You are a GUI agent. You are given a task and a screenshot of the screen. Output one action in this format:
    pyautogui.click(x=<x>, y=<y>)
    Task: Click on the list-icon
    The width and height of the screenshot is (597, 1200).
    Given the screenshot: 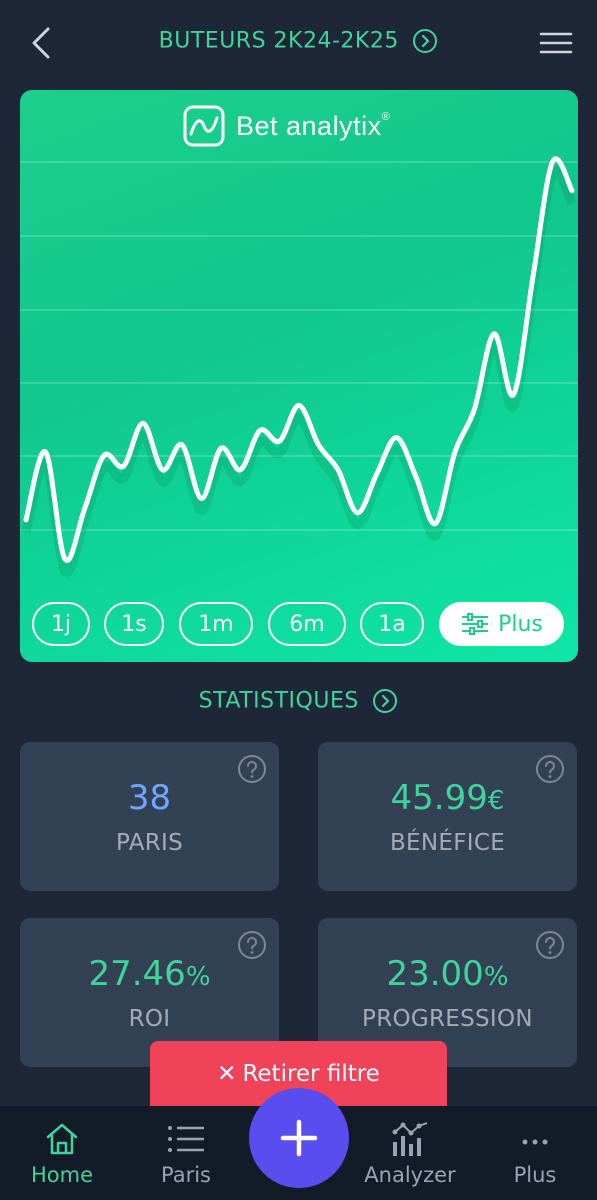 What is the action you would take?
    pyautogui.click(x=186, y=1139)
    